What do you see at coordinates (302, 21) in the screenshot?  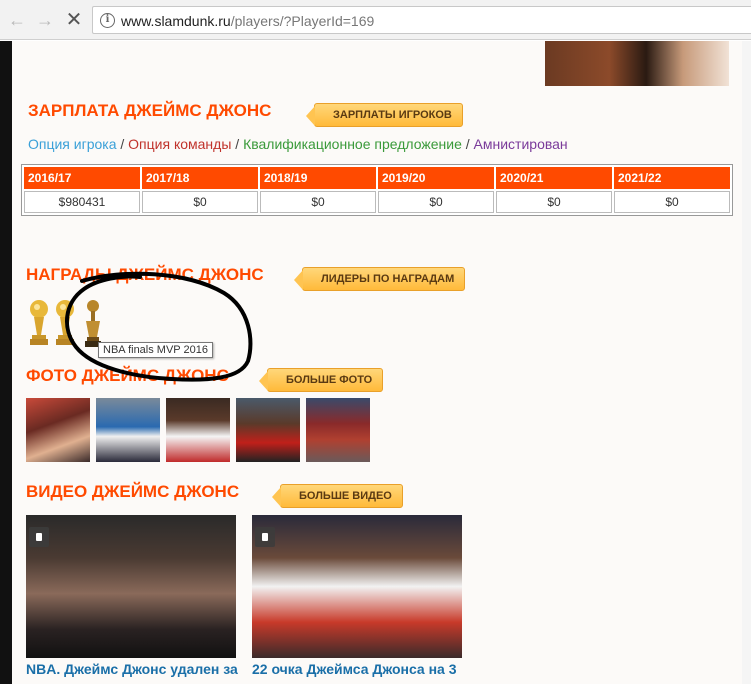 I see `url-path: /players/?PlayerId=169` at bounding box center [302, 21].